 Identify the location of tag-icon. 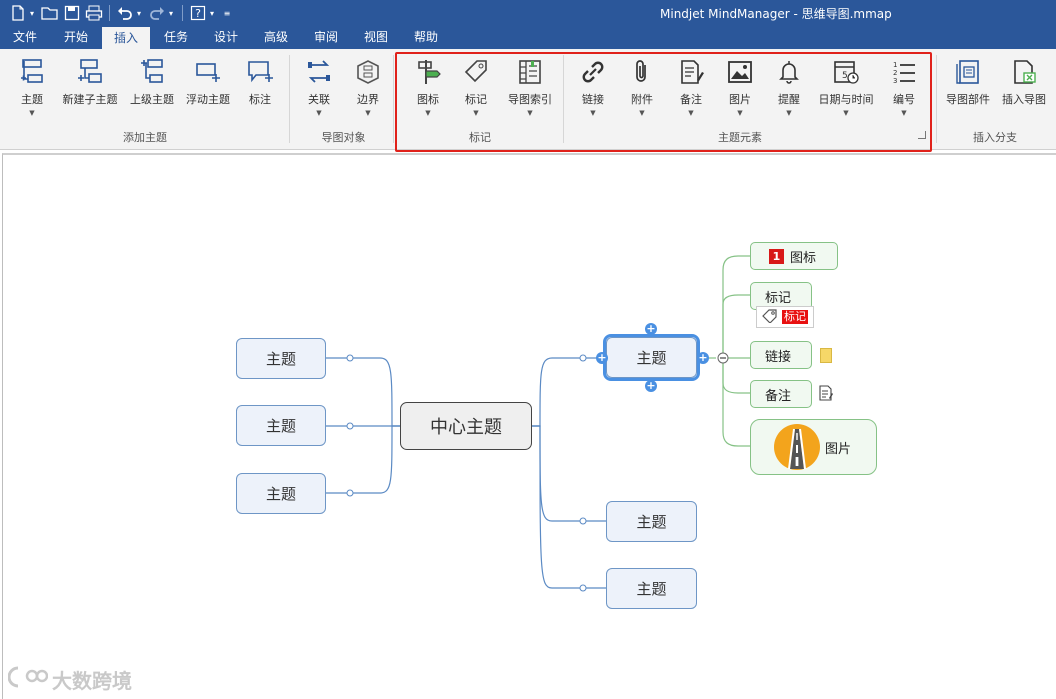
(770, 317).